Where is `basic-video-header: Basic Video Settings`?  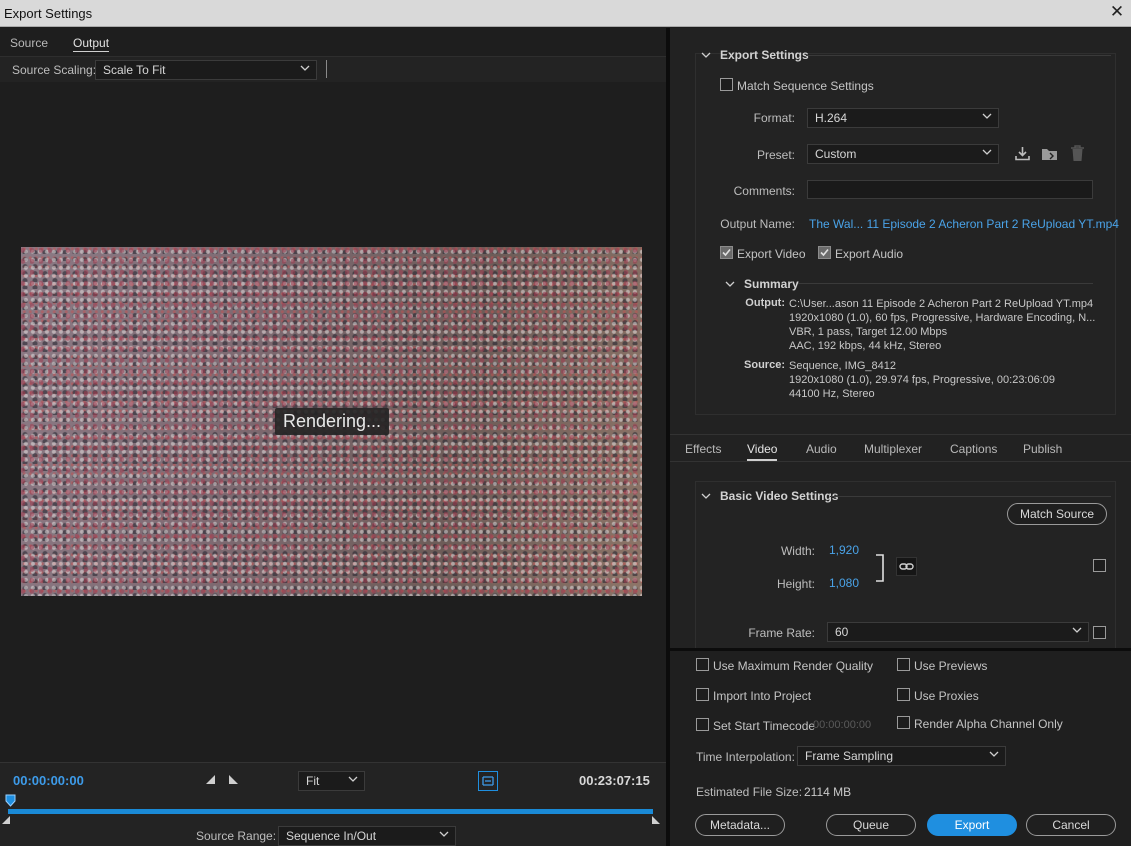
basic-video-header: Basic Video Settings is located at coordinates (779, 496).